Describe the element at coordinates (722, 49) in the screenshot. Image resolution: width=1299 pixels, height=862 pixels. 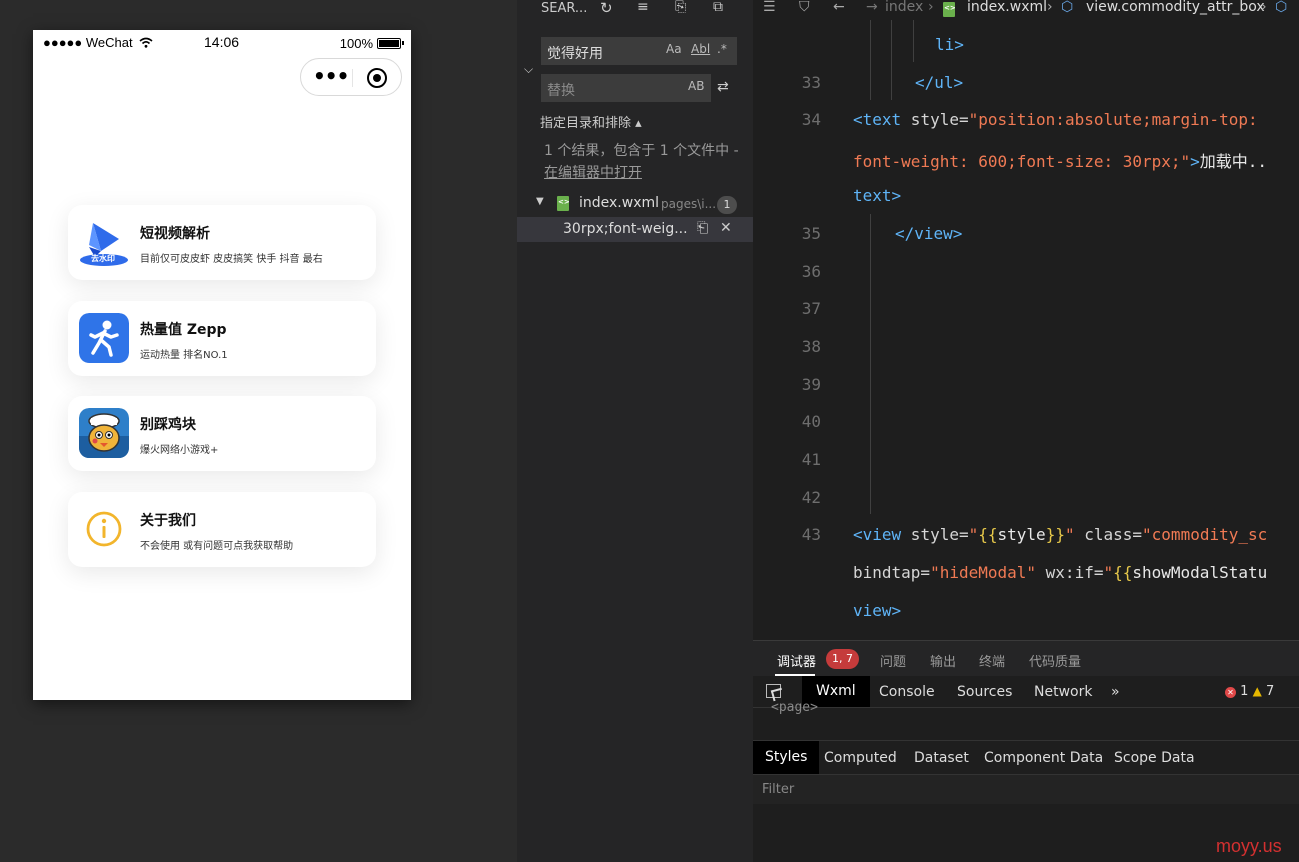
I see `regex-icon: .*` at that location.